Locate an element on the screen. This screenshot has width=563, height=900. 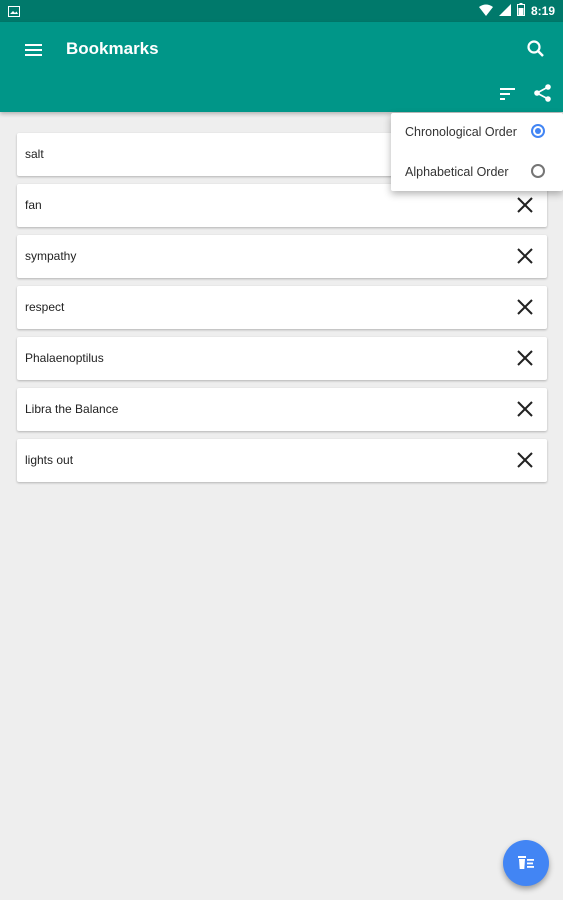
bookmark-item: sympathy is located at coordinates (282, 256).